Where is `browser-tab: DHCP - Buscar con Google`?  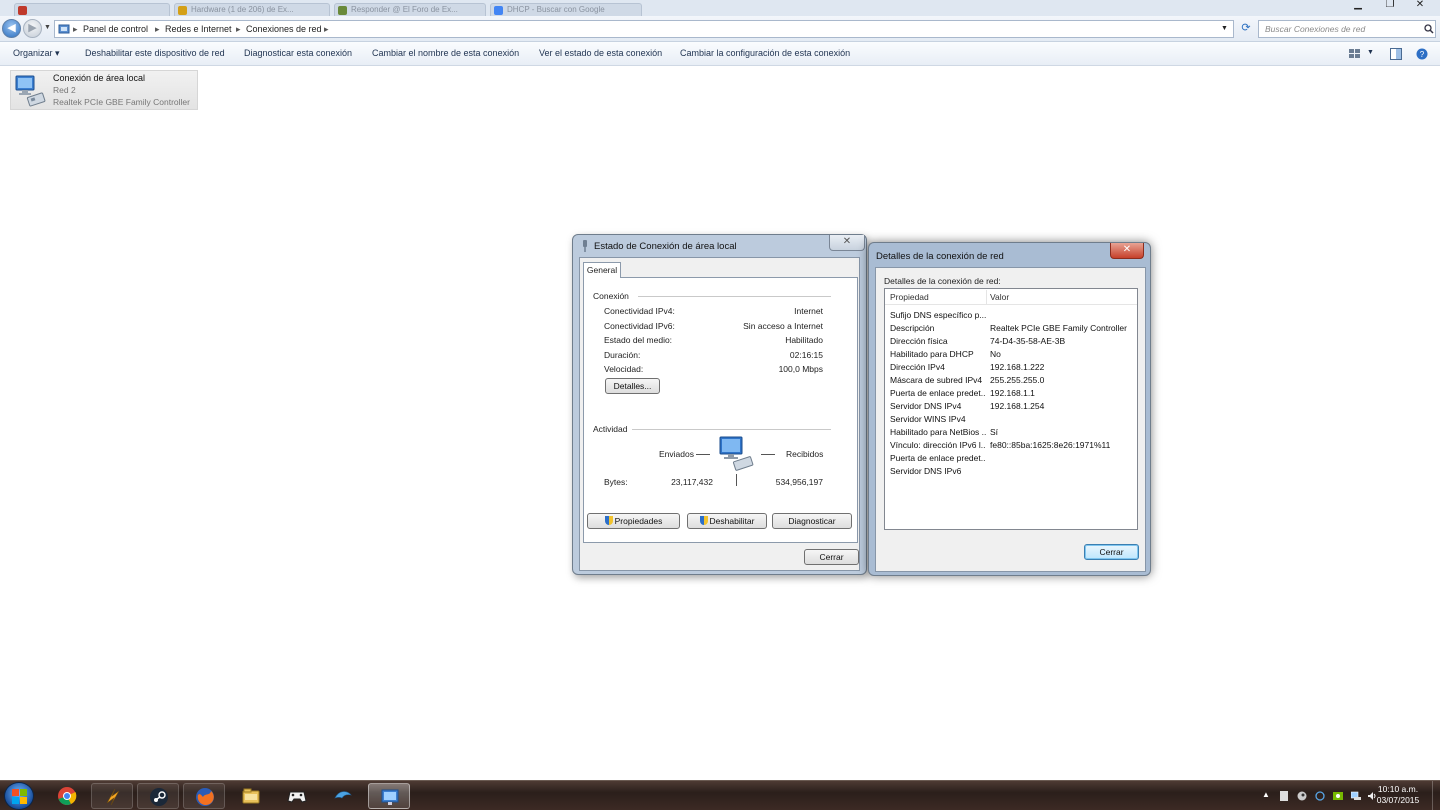 browser-tab: DHCP - Buscar con Google is located at coordinates (566, 9).